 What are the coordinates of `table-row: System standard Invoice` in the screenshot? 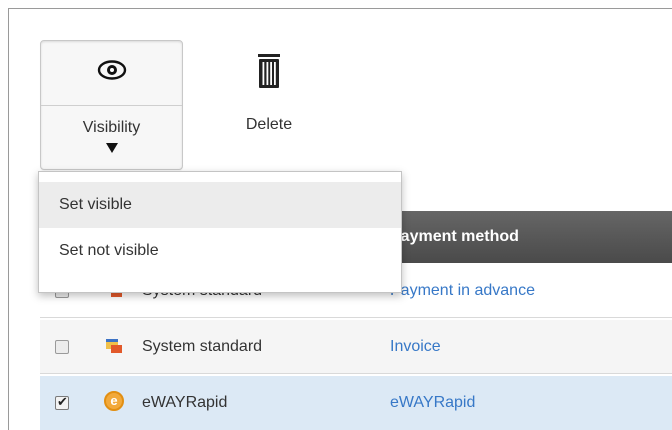 It's located at (356, 347).